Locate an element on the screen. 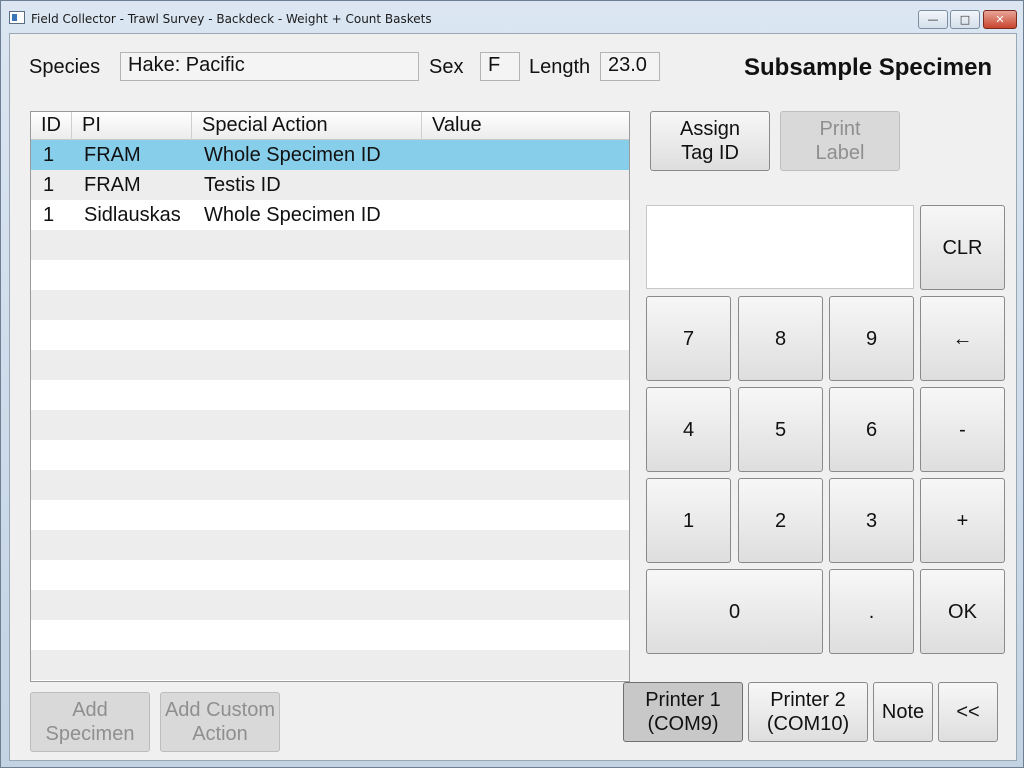 The width and height of the screenshot is (1024, 768). app-icon is located at coordinates (17, 17).